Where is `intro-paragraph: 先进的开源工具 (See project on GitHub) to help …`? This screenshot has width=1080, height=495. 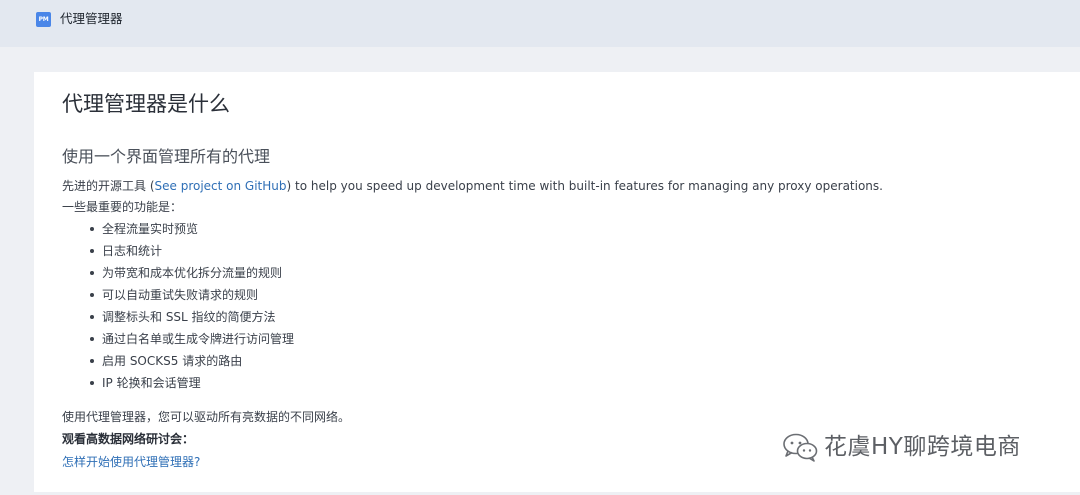 intro-paragraph: 先进的开源工具 (See project on GitHub) to help … is located at coordinates (562, 186).